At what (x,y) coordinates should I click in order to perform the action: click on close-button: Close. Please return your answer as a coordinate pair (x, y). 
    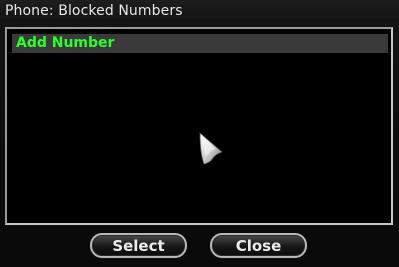
    Looking at the image, I should click on (258, 245).